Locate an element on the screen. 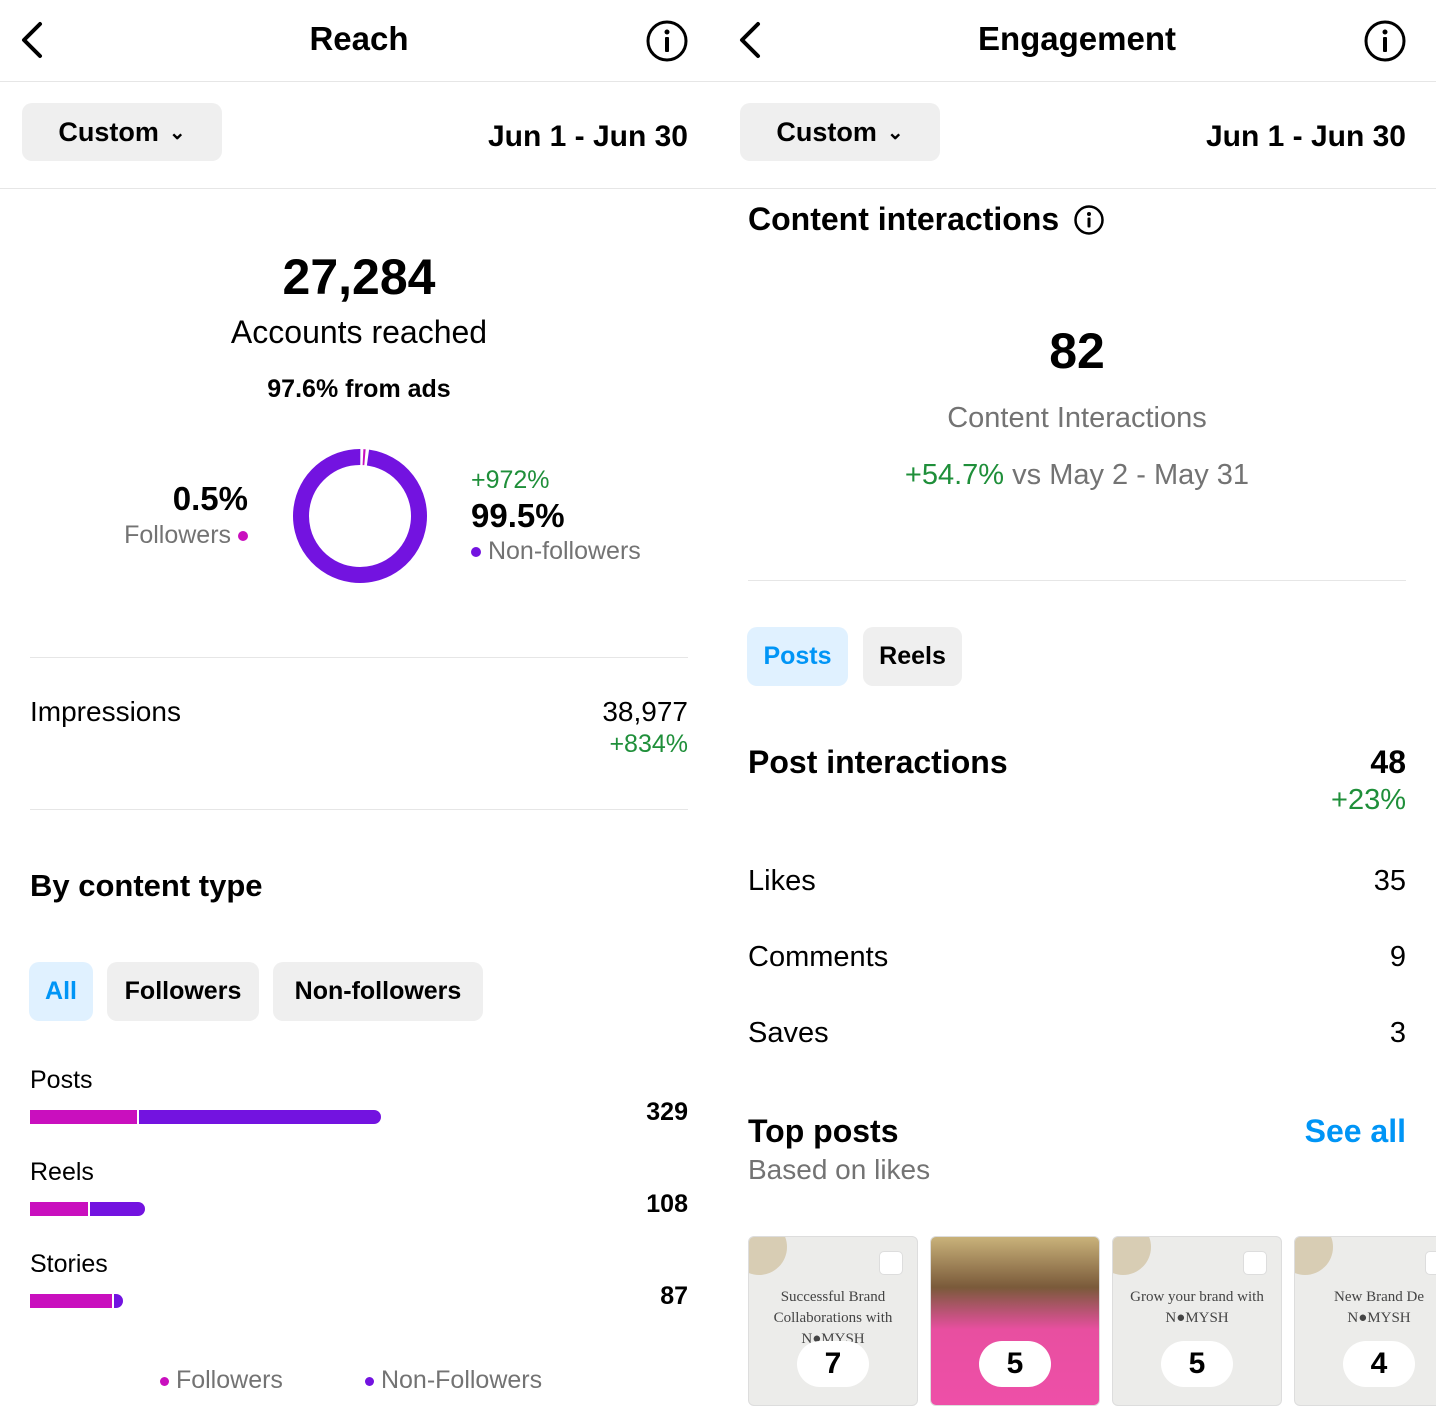 This screenshot has width=1436, height=1419. top-posts-title: Top posts is located at coordinates (823, 1131).